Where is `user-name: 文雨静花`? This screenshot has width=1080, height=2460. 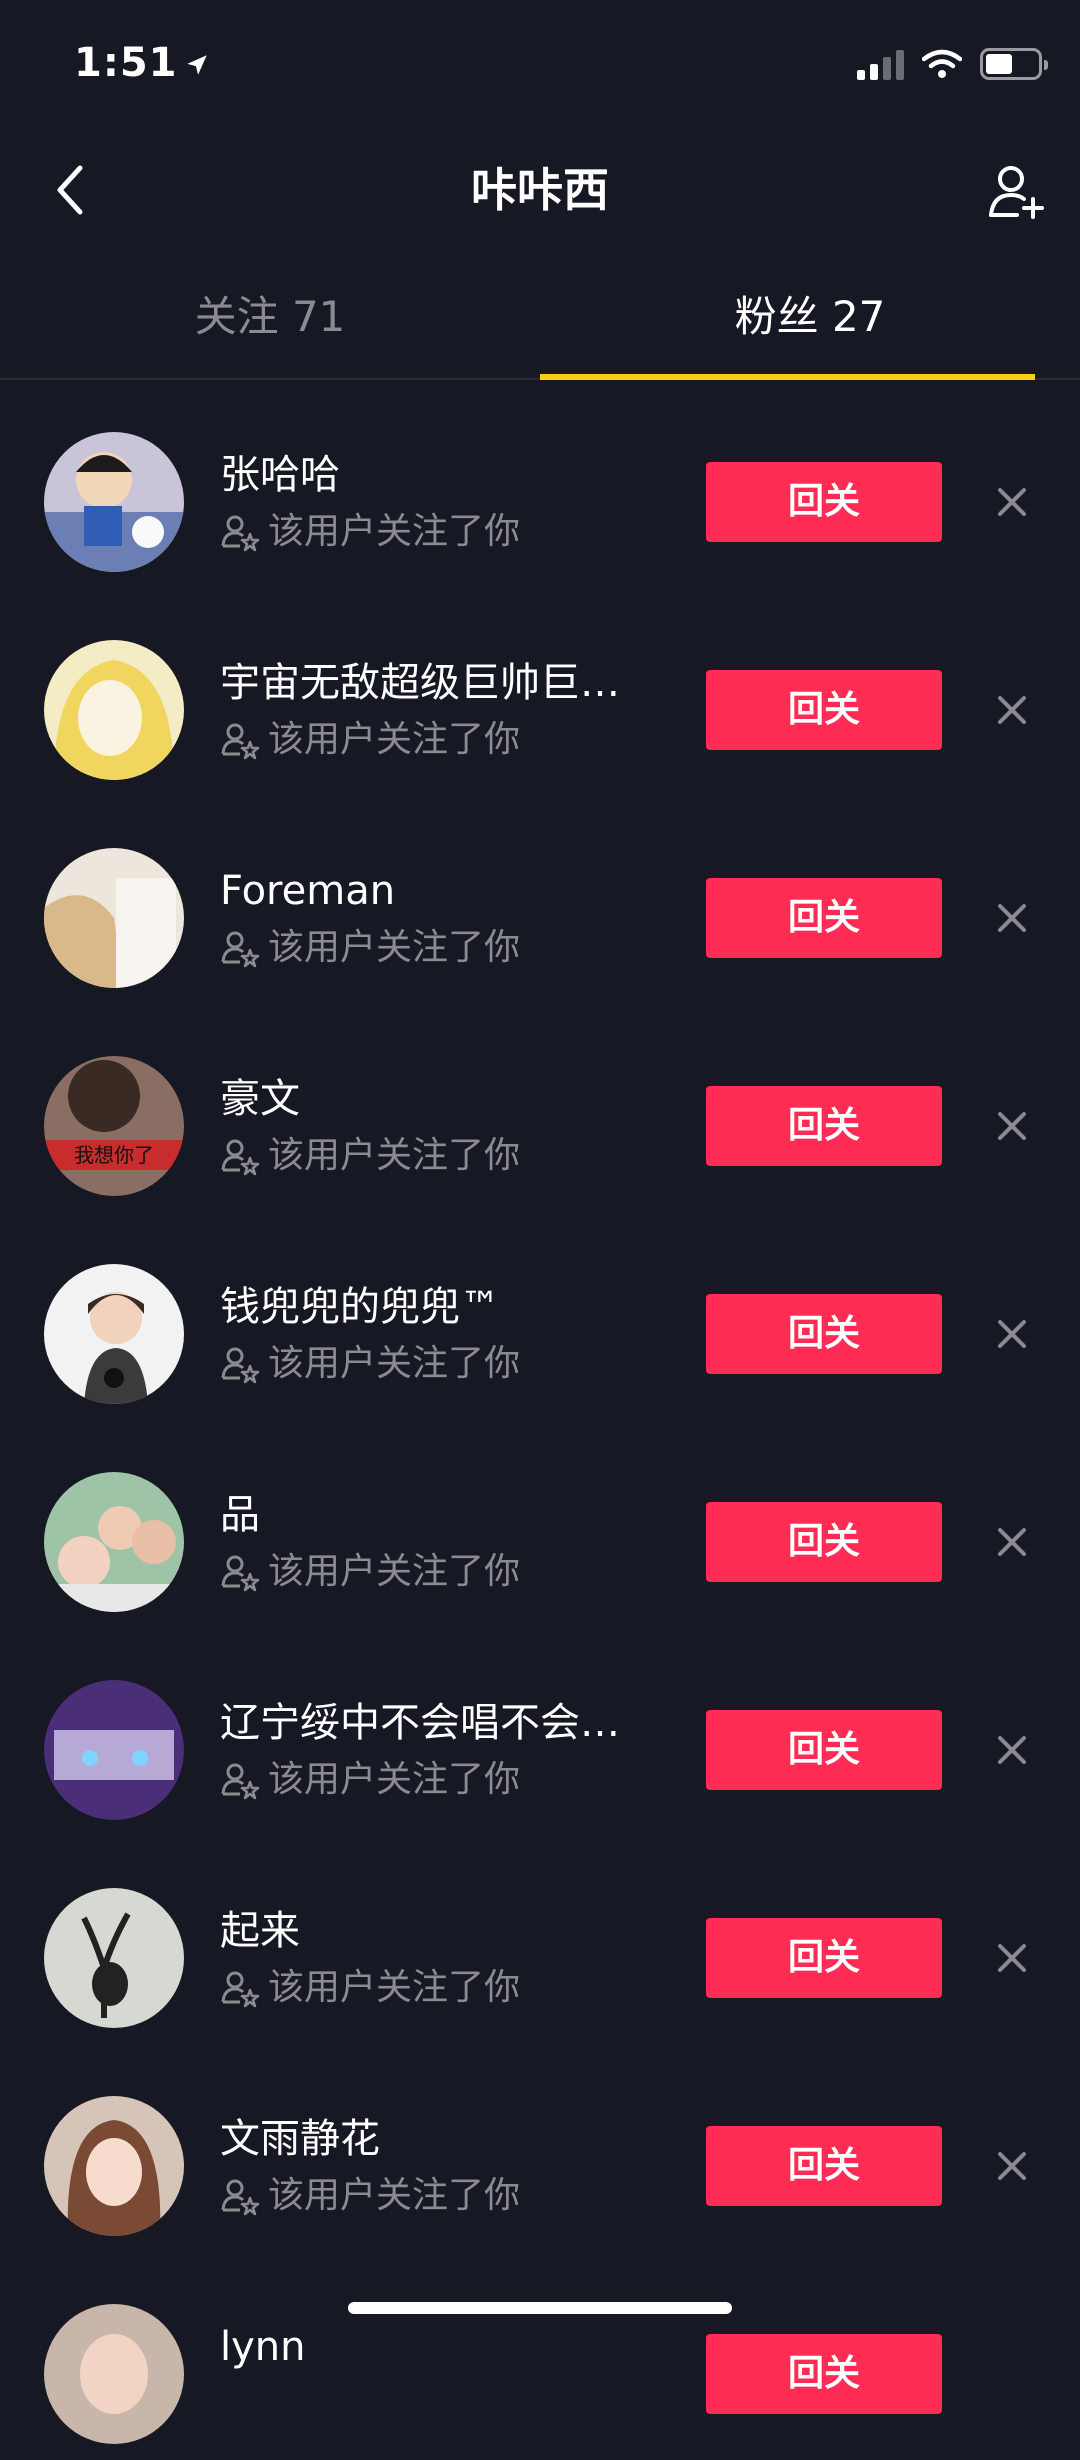 user-name: 文雨静花 is located at coordinates (445, 2139).